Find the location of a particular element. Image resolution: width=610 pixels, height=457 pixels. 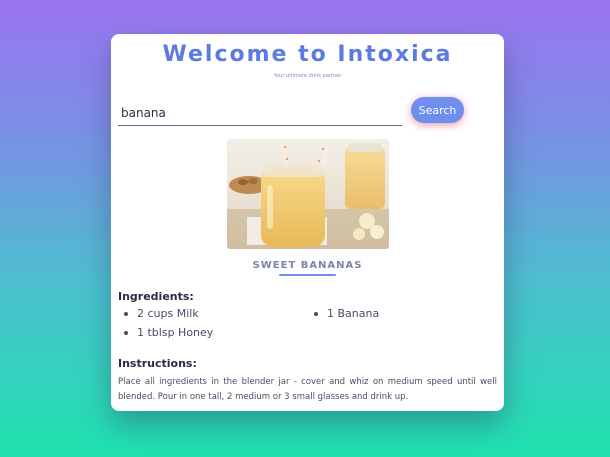

drink-image is located at coordinates (308, 194).